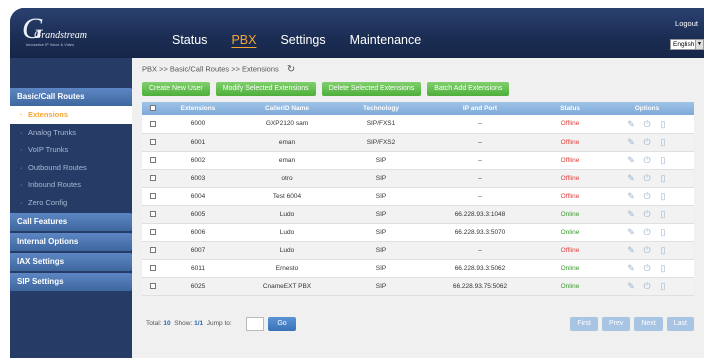 This screenshot has width=704, height=358. What do you see at coordinates (71, 282) in the screenshot?
I see `sidebar-section-sip-settings: SIP Settings` at bounding box center [71, 282].